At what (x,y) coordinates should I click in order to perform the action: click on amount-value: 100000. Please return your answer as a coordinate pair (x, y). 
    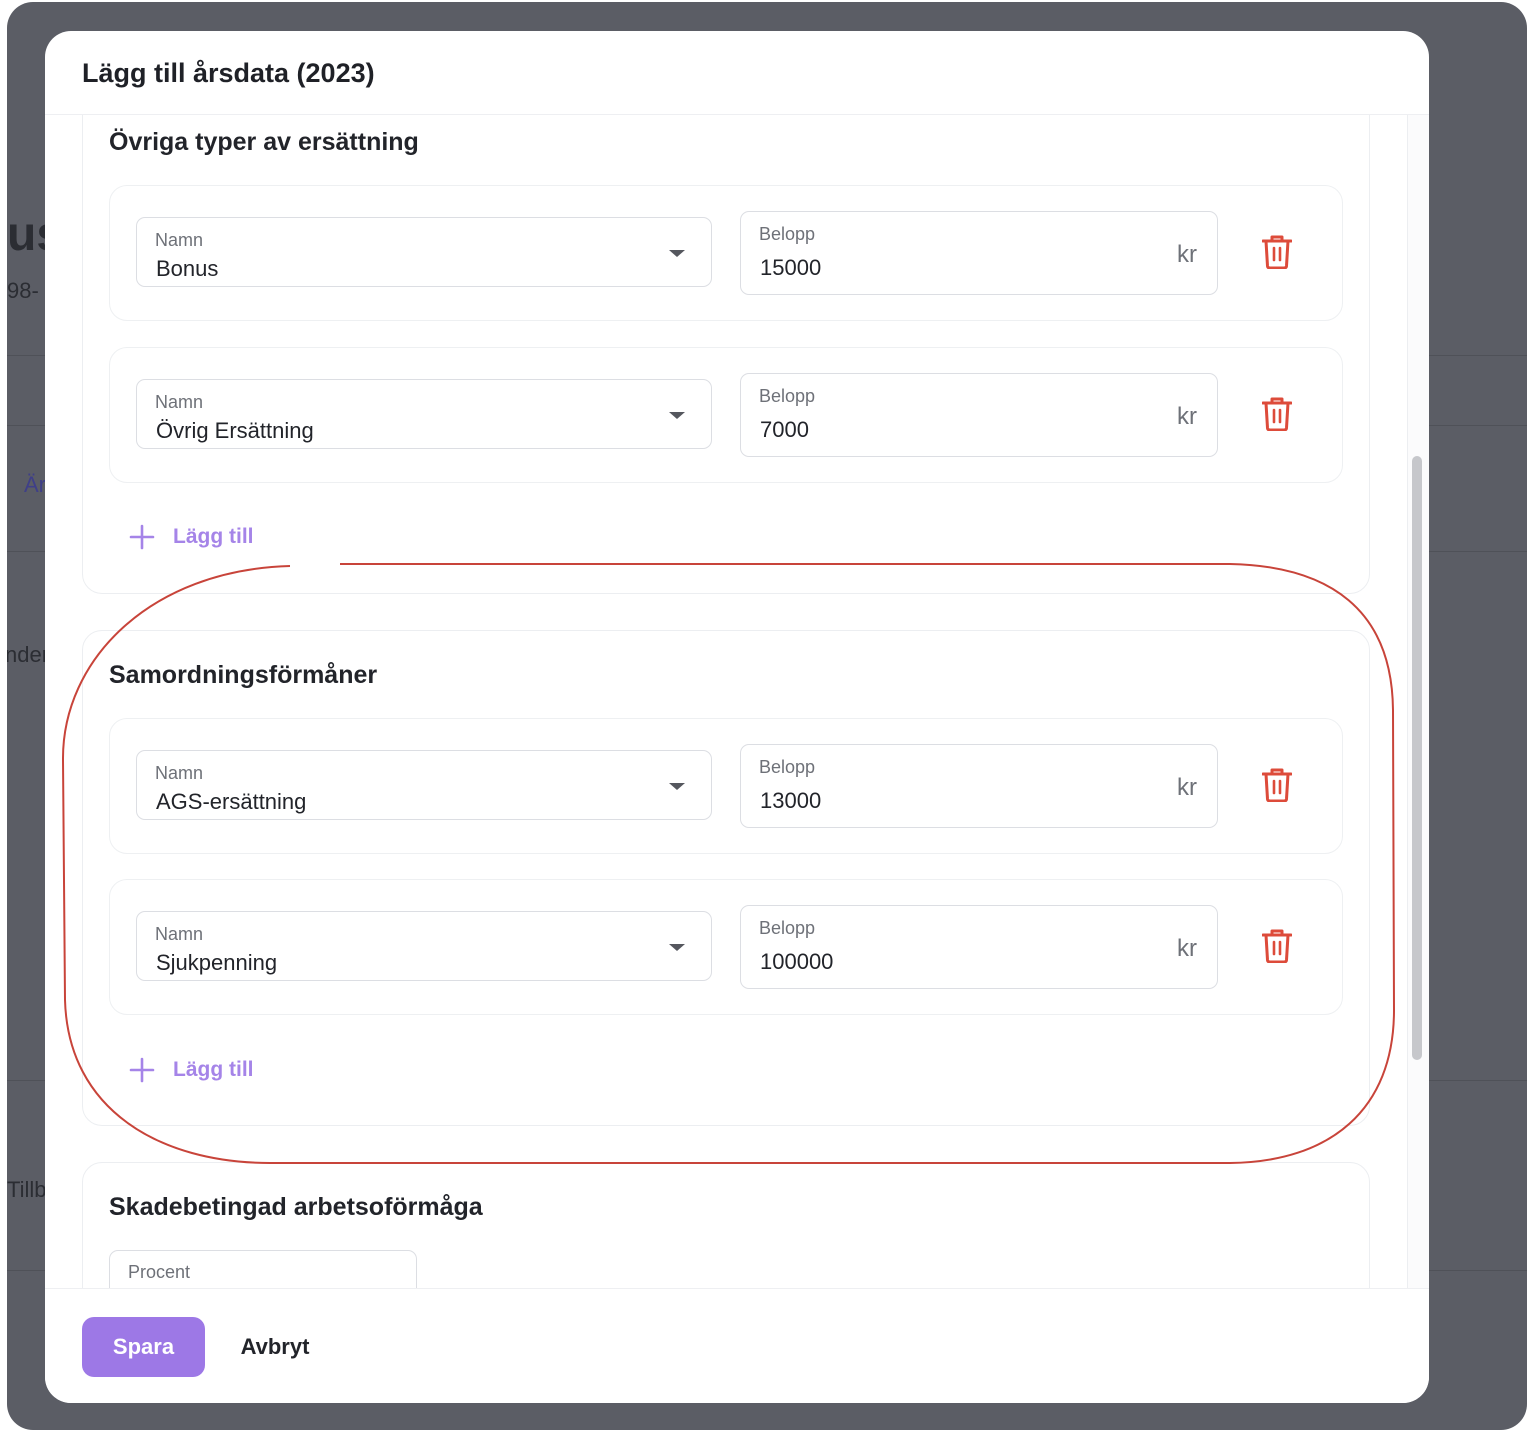
    Looking at the image, I should click on (797, 961).